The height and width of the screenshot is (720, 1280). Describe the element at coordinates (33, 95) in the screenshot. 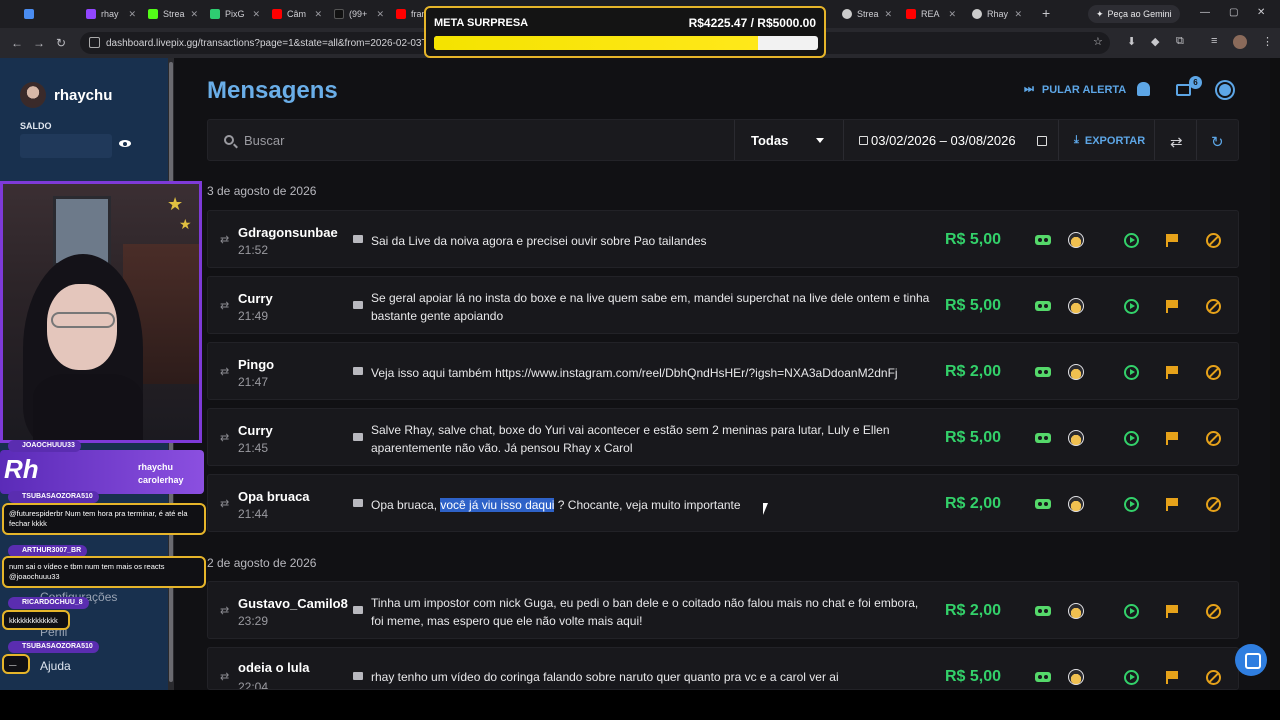

I see `avatar` at that location.